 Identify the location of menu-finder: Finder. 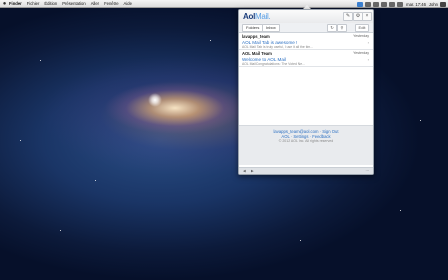
(15, 3).